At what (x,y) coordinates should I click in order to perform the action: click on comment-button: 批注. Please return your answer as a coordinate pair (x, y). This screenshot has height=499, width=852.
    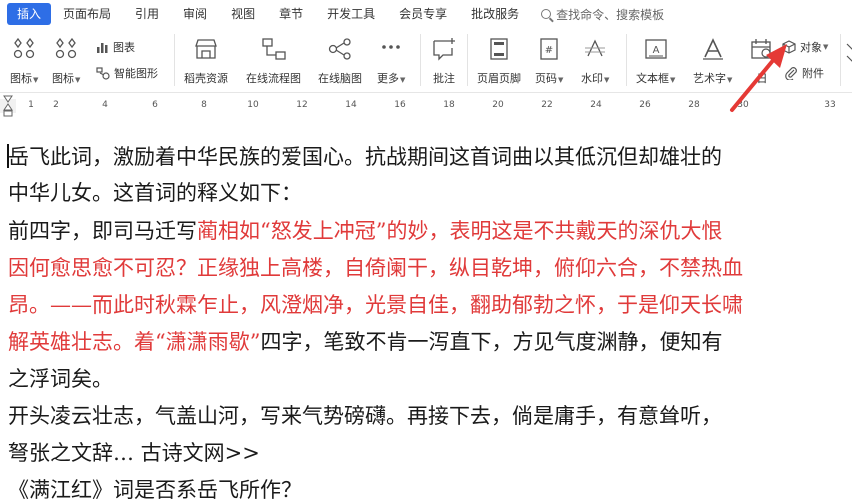
    Looking at the image, I should click on (444, 61).